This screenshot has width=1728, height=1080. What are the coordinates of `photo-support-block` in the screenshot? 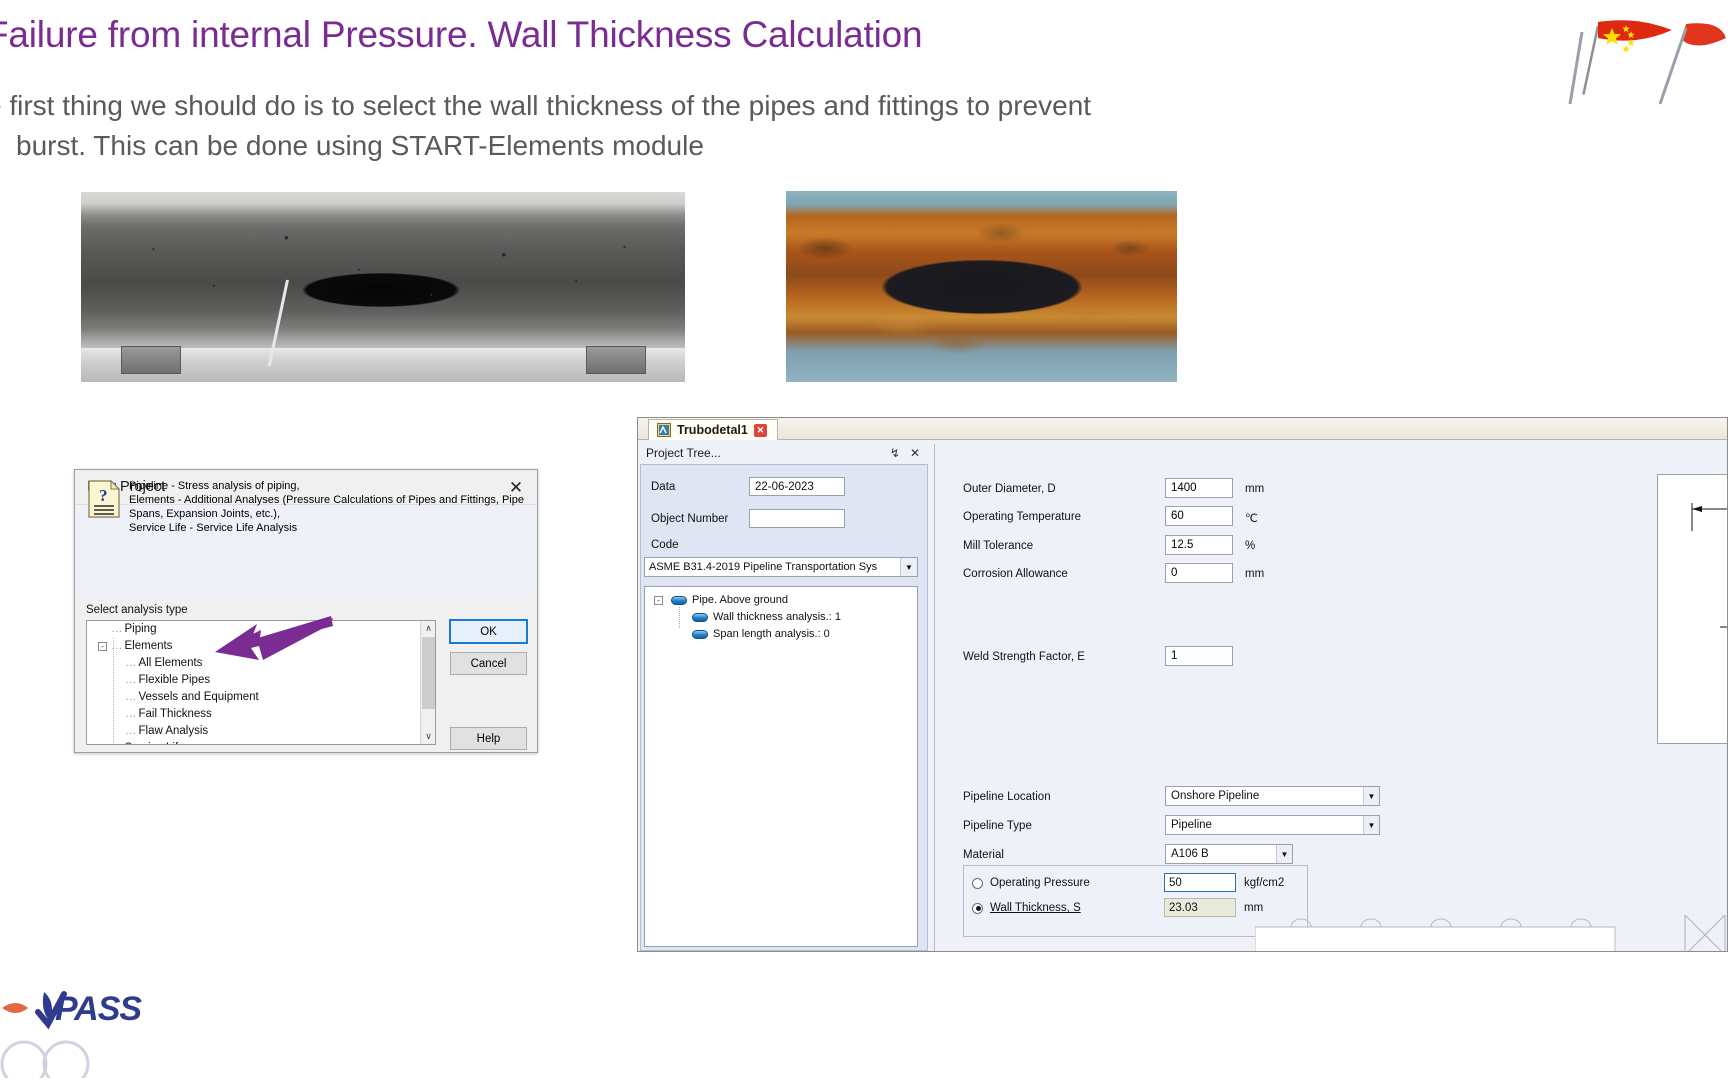 It's located at (616, 360).